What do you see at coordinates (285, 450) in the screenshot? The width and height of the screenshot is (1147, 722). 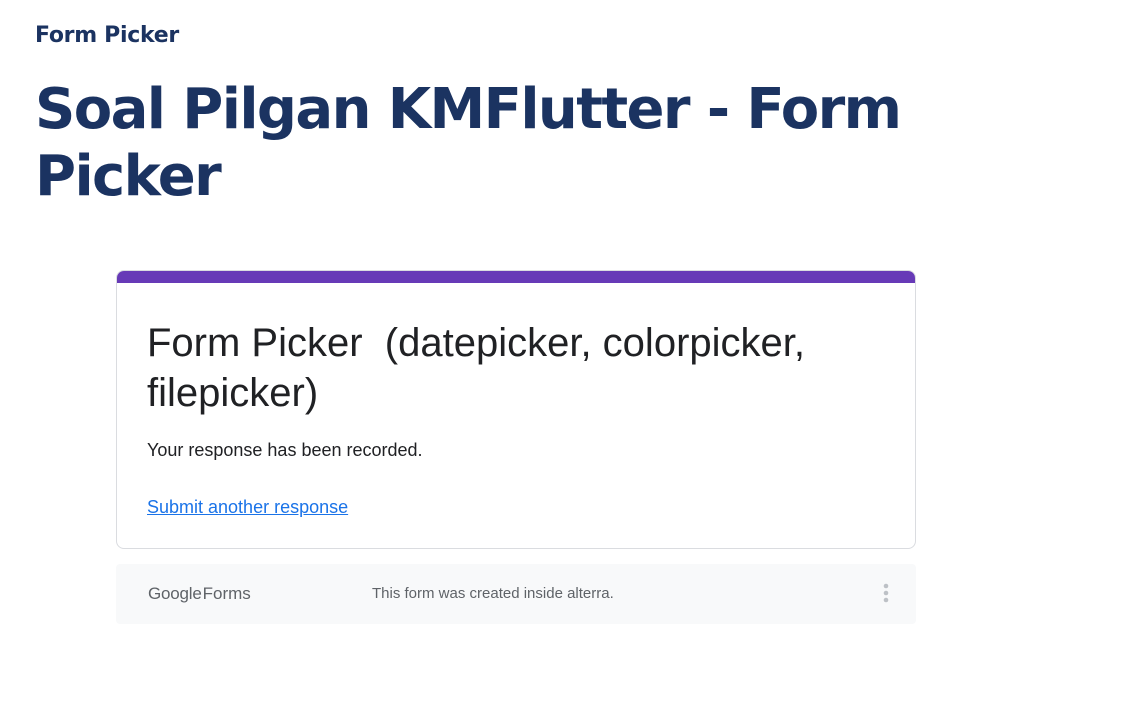 I see `response-confirmation: Your response has been recorded.` at bounding box center [285, 450].